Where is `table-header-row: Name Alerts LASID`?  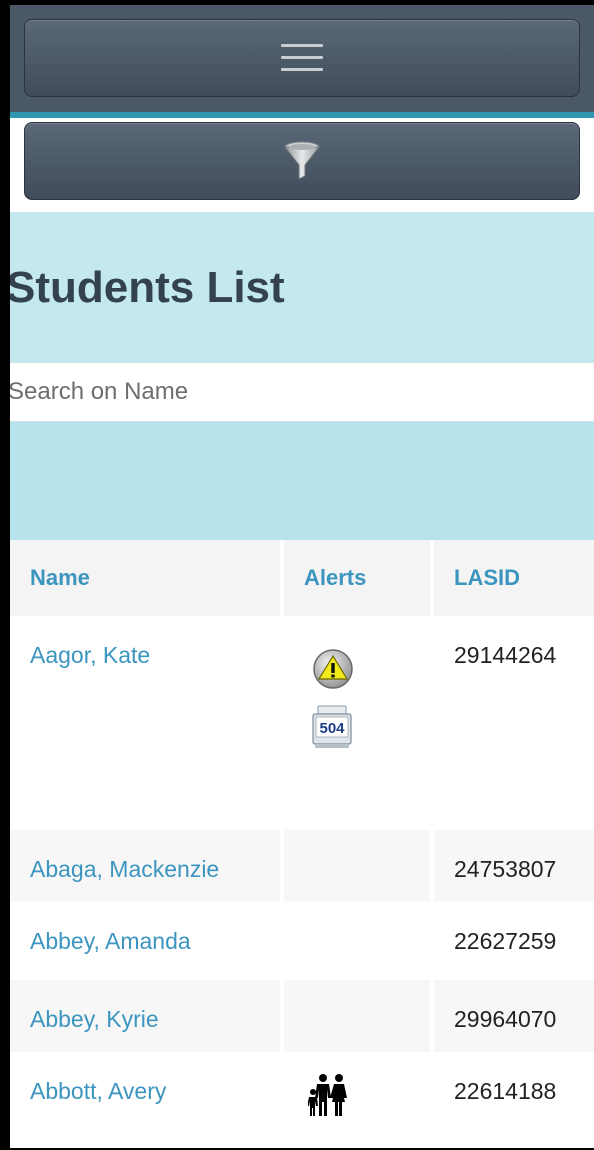 table-header-row: Name Alerts LASID is located at coordinates (302, 578).